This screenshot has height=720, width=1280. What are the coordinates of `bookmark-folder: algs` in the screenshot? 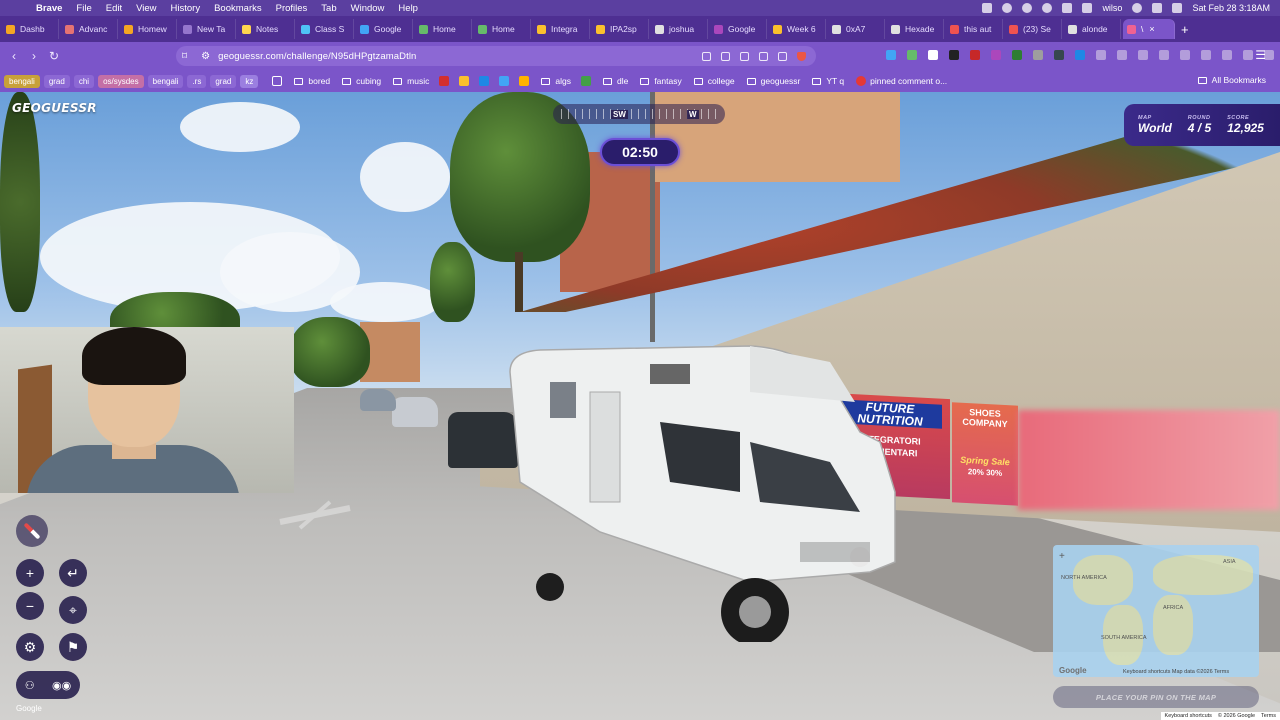 It's located at (556, 81).